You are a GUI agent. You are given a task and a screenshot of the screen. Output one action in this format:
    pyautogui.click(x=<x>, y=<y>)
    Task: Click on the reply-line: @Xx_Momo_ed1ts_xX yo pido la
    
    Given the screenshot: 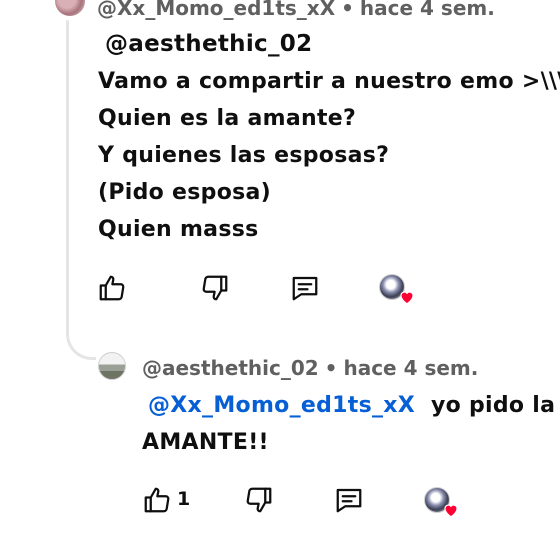 What is the action you would take?
    pyautogui.click(x=351, y=405)
    